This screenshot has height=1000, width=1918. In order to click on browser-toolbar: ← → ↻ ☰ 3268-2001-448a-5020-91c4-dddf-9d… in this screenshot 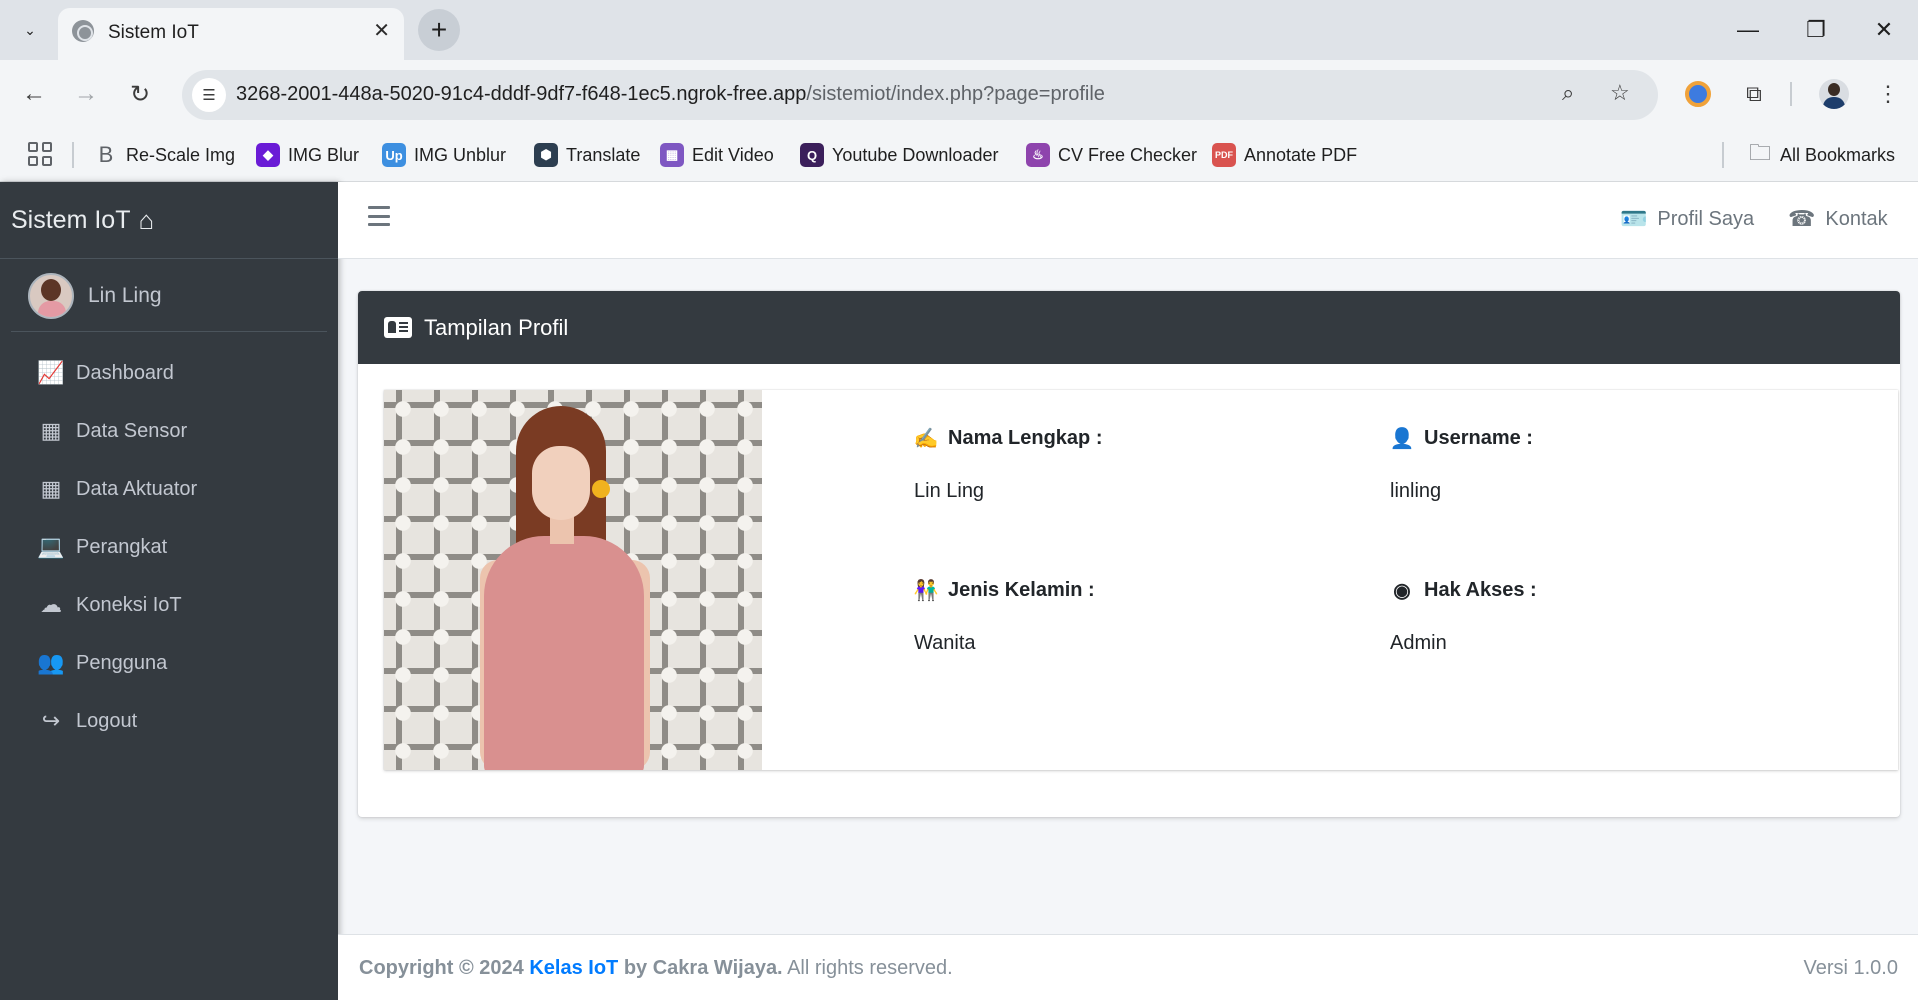, I will do `click(959, 94)`.